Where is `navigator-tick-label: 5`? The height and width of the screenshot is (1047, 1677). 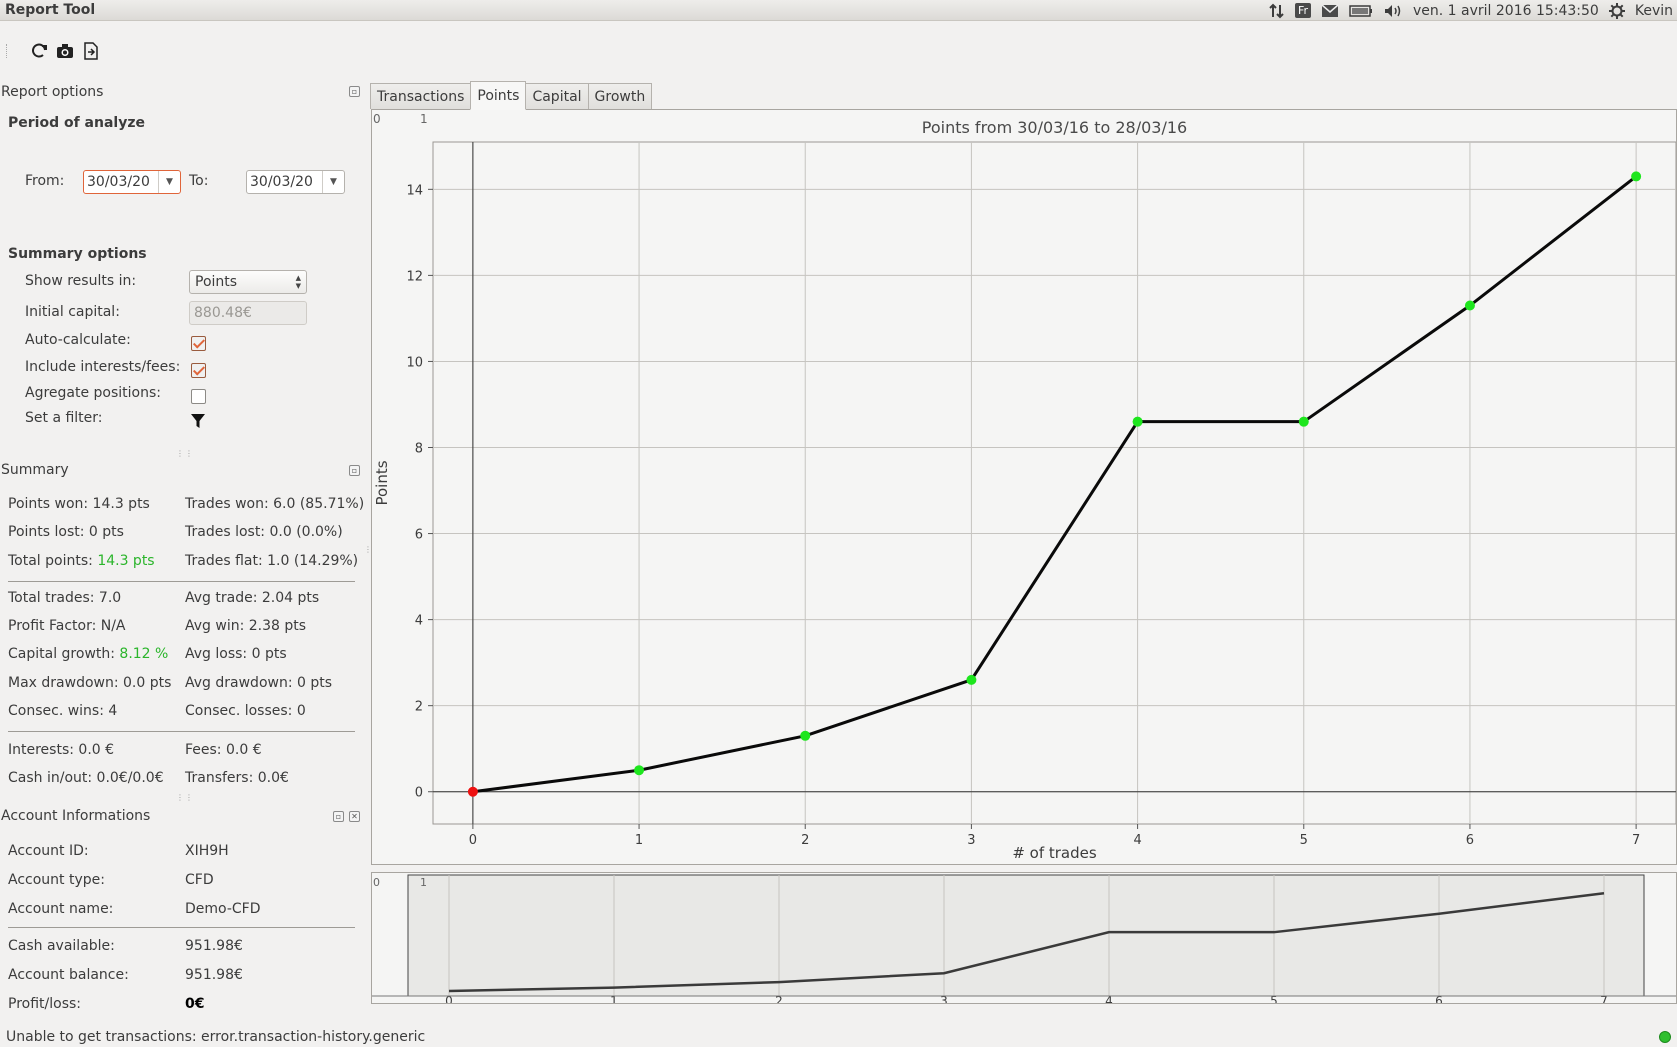 navigator-tick-label: 5 is located at coordinates (1274, 998).